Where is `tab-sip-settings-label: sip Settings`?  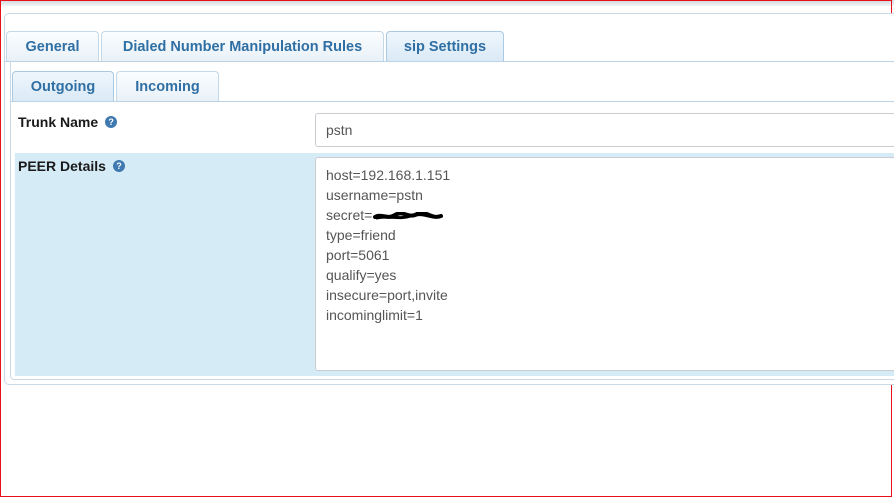
tab-sip-settings-label: sip Settings is located at coordinates (445, 46).